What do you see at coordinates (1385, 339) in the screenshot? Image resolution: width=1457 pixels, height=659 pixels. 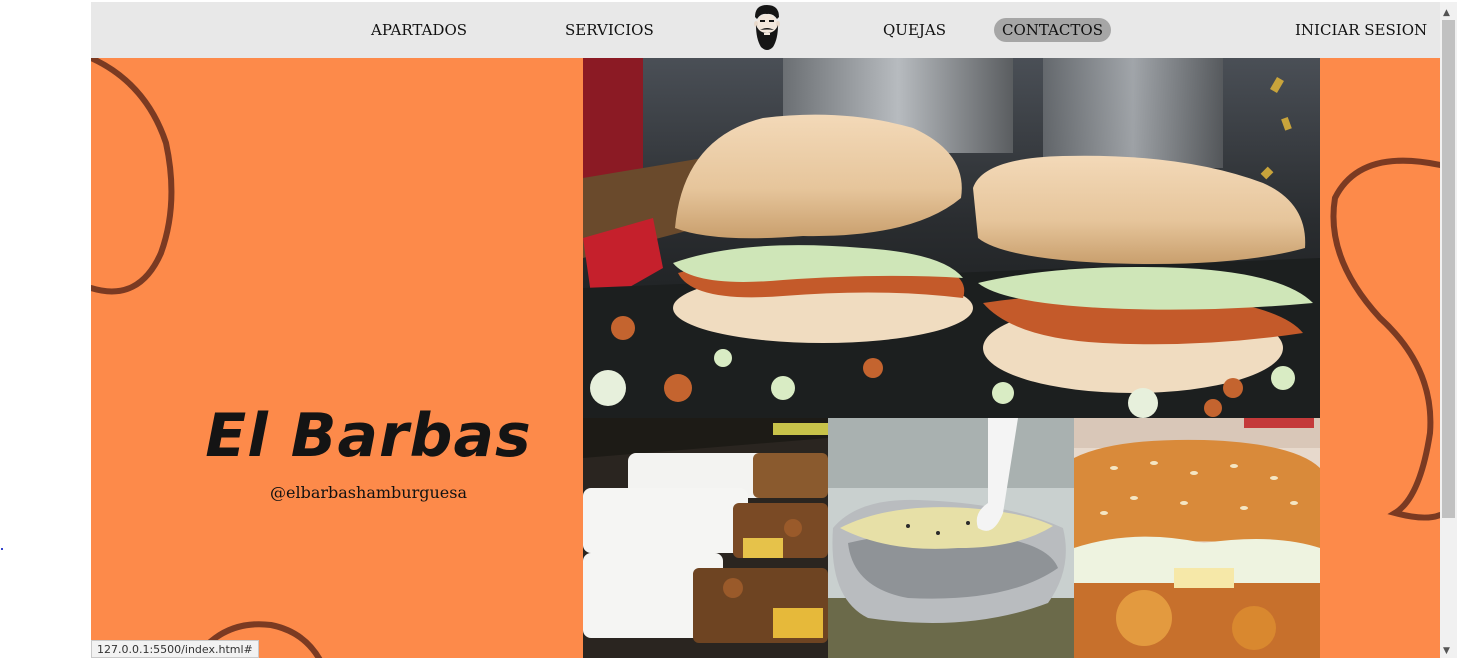 I see `swirl-decoration-right` at bounding box center [1385, 339].